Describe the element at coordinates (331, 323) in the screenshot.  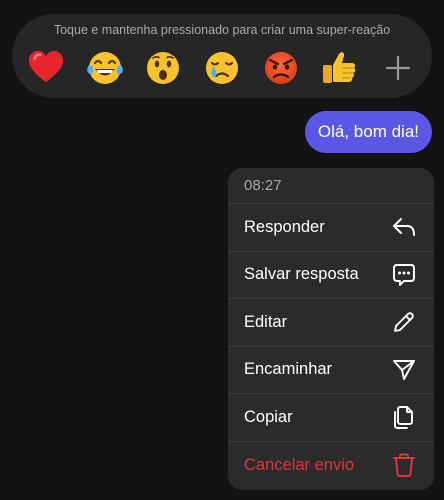
I see `menu-item-edit: Editar` at that location.